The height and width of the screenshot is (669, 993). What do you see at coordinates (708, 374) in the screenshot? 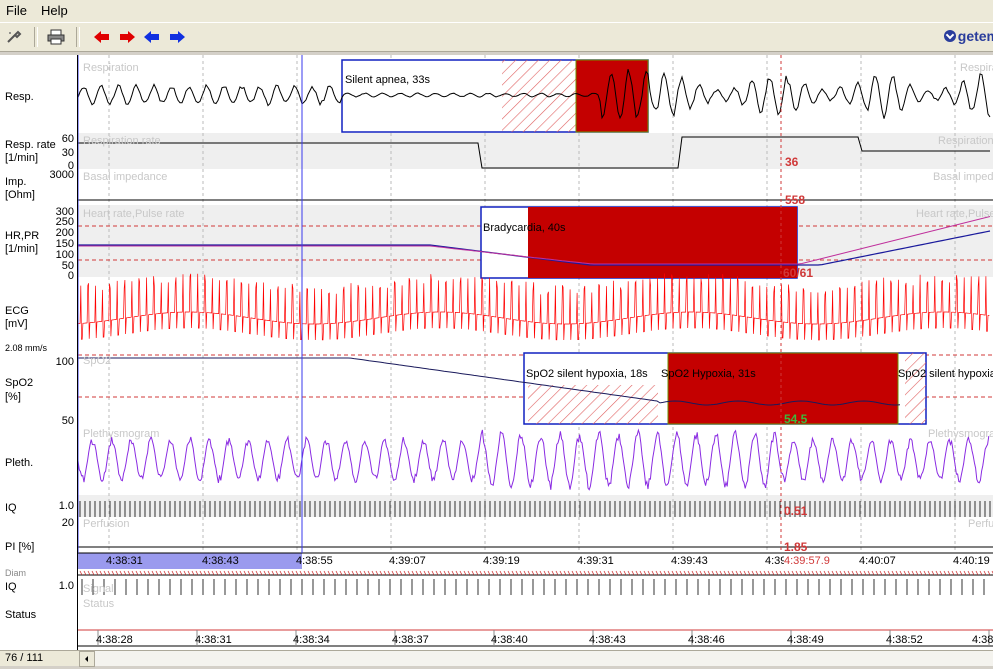
I see `event-label-hypoxia: SpO2 Hypoxia, 31s` at bounding box center [708, 374].